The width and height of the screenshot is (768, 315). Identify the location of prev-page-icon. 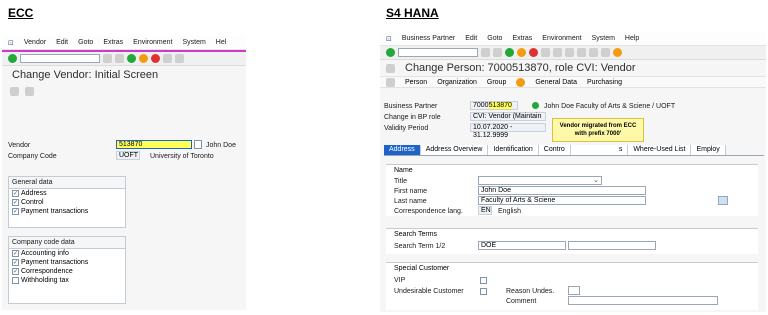
(581, 52).